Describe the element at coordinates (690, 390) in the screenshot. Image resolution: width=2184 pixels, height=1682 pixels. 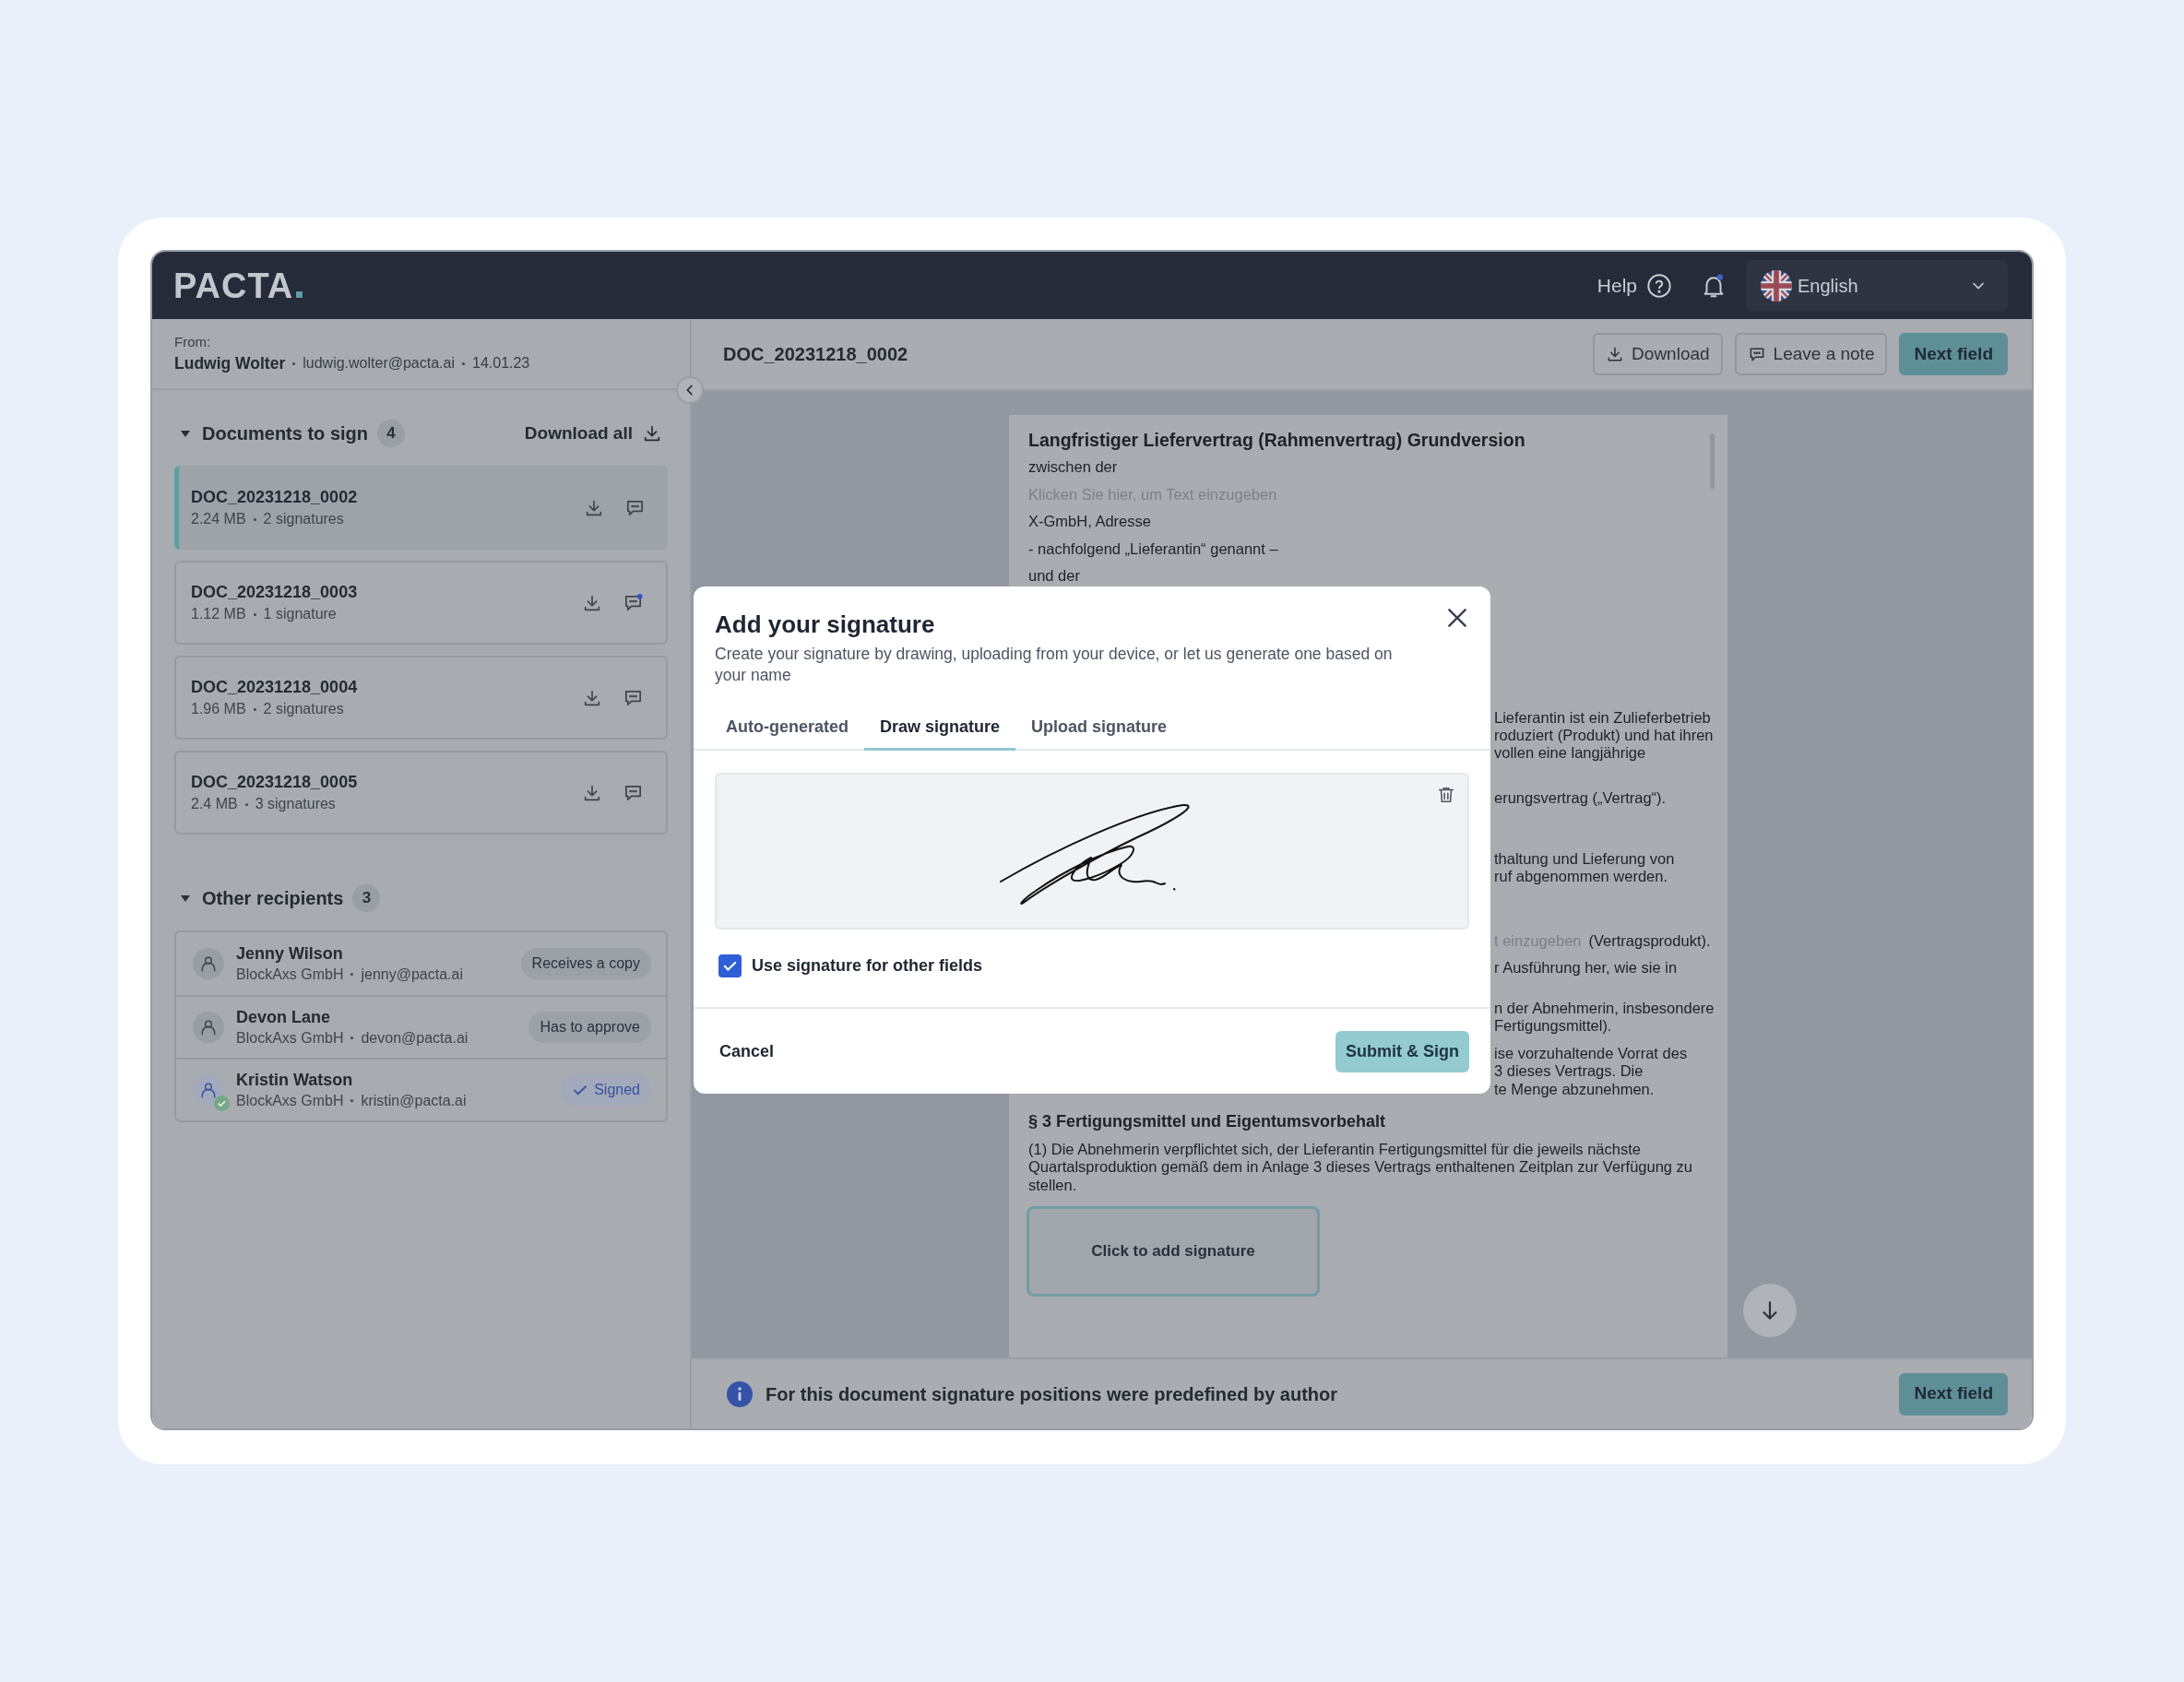
I see `collapse-button` at that location.